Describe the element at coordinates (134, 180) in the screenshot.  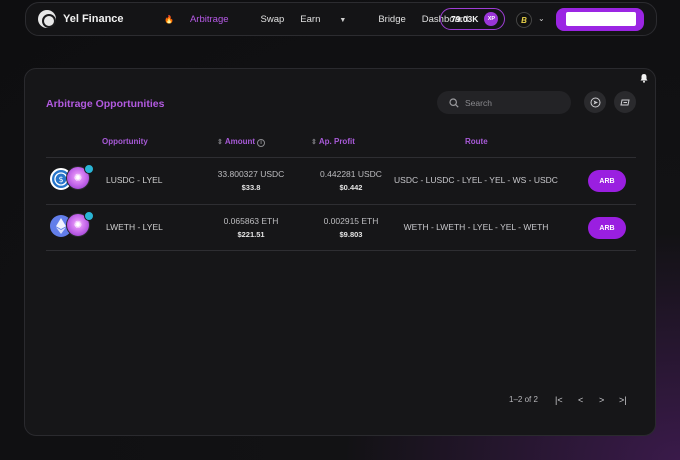
I see `pair-label: LUSDC - LYEL` at that location.